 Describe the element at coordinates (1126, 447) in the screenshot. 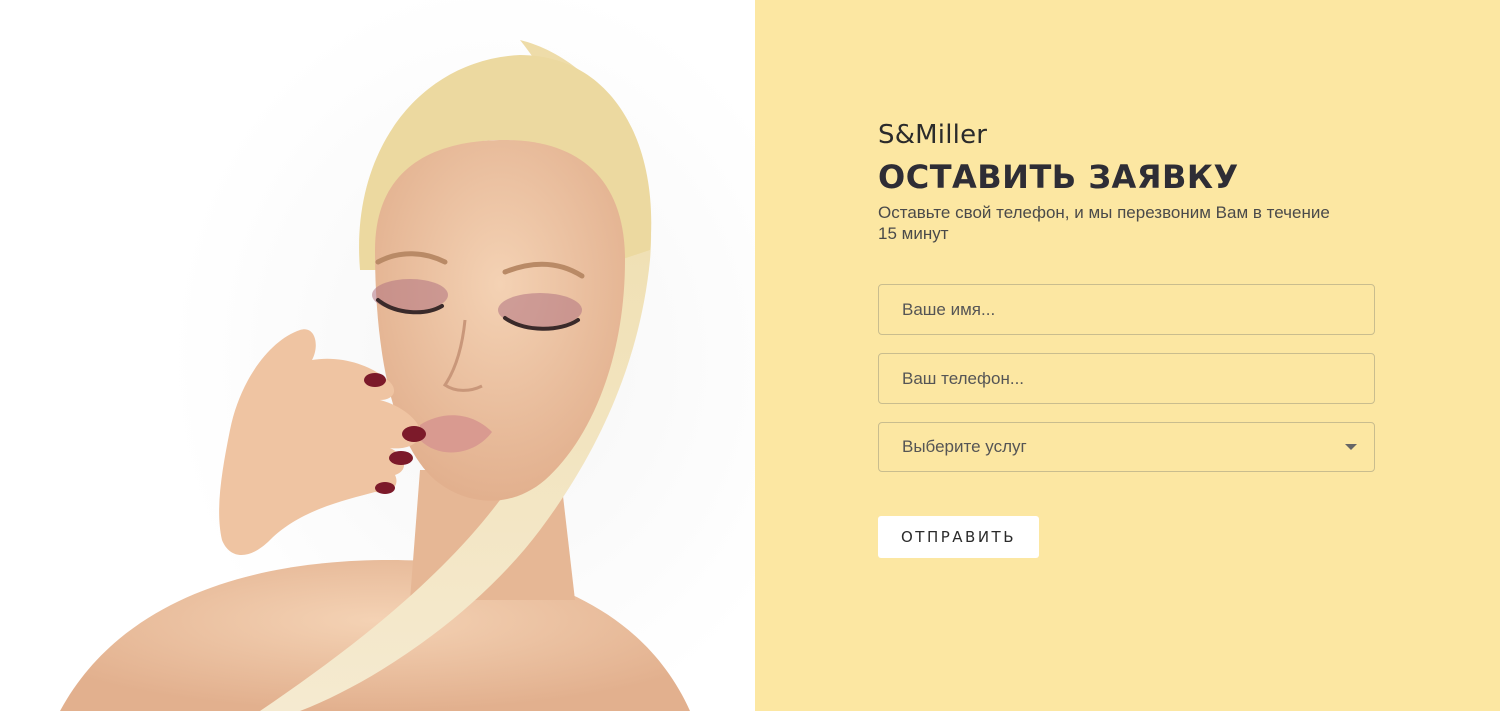

I see `service-select: Выберите услуг` at that location.